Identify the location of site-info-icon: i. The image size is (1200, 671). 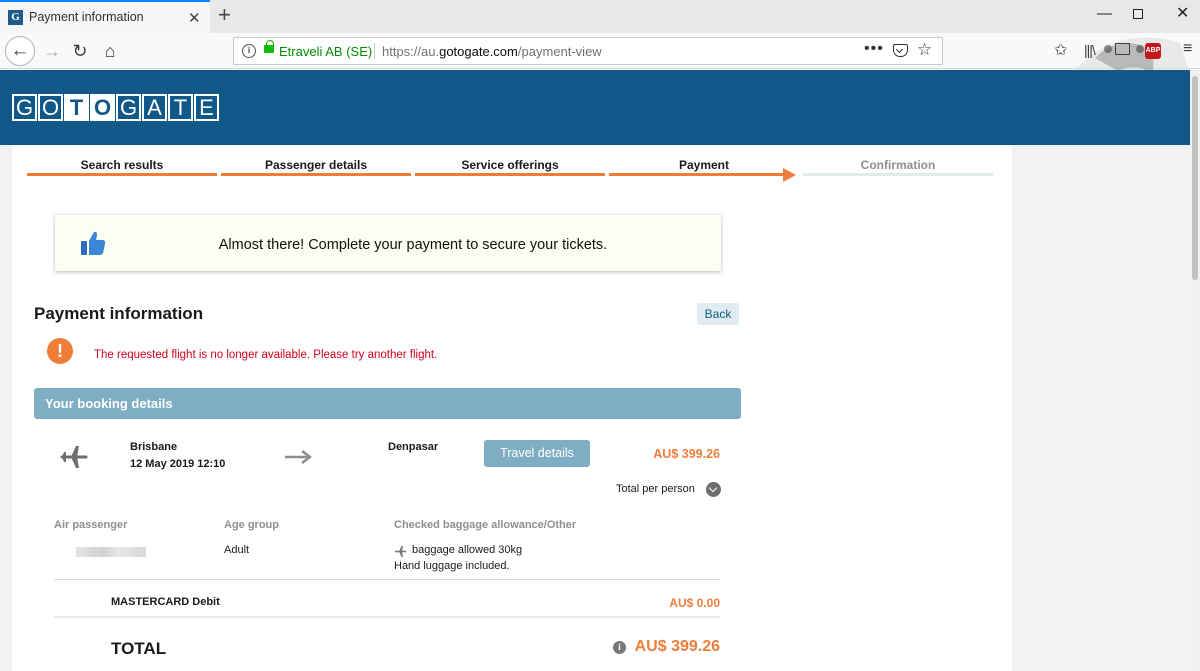
(249, 51).